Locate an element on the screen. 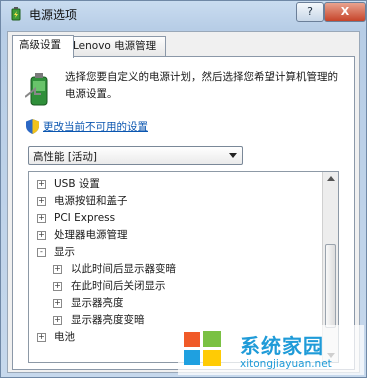 This screenshot has height=378, width=367. battery-plan-icon is located at coordinates (36, 89).